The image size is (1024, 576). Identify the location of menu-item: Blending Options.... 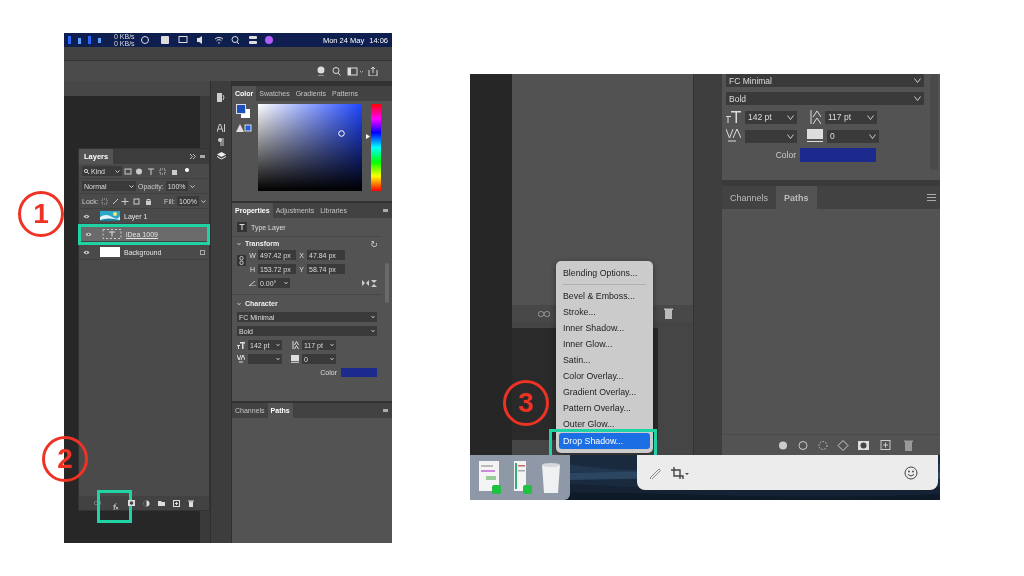
(604, 273).